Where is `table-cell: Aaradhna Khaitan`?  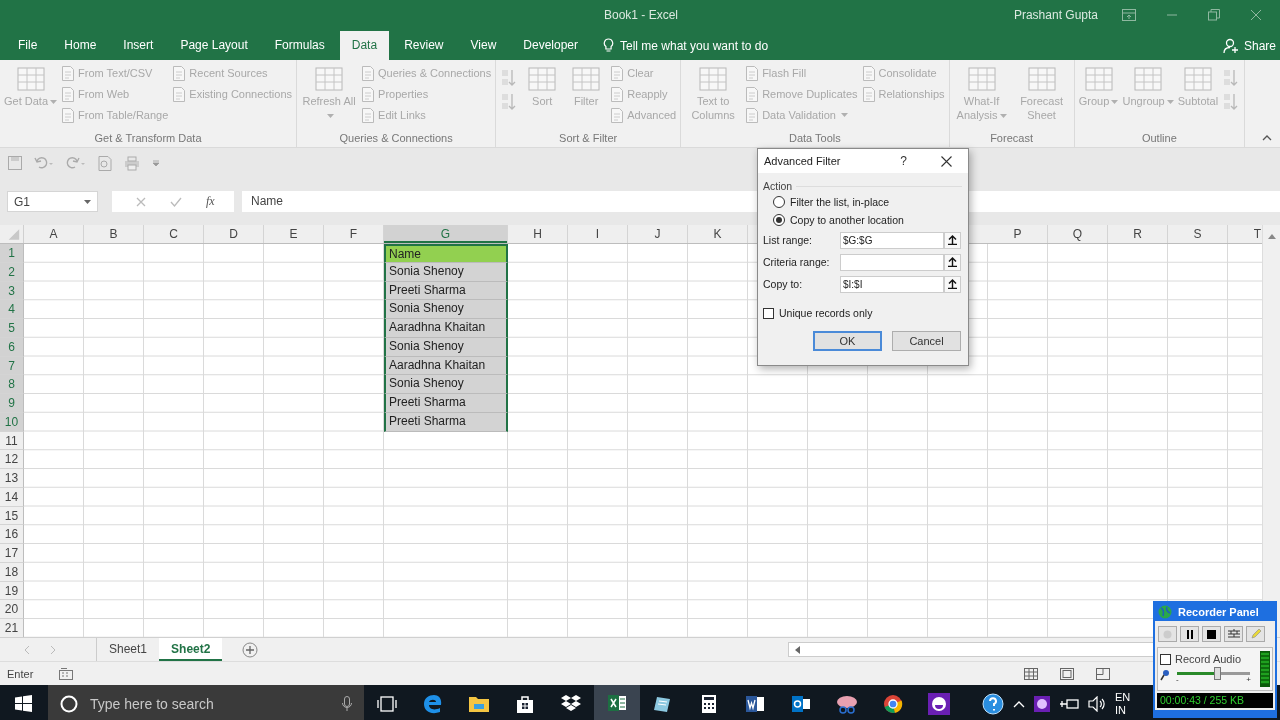
table-cell: Aaradhna Khaitan is located at coordinates (446, 328).